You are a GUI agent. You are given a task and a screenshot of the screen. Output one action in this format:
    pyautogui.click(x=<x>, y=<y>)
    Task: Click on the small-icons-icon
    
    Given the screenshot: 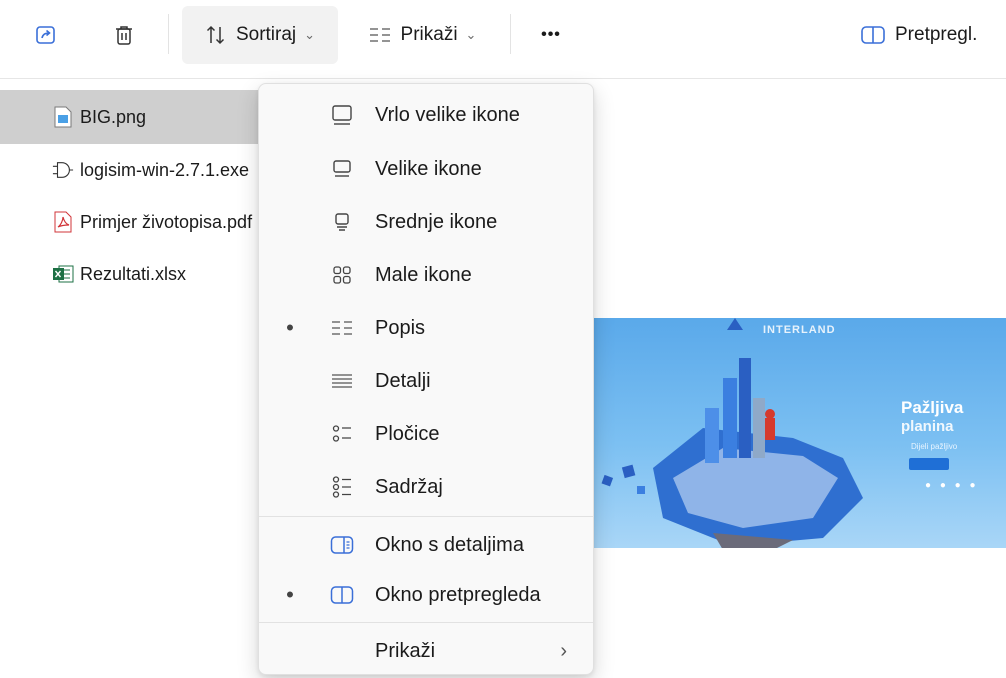 What is the action you would take?
    pyautogui.click(x=342, y=275)
    